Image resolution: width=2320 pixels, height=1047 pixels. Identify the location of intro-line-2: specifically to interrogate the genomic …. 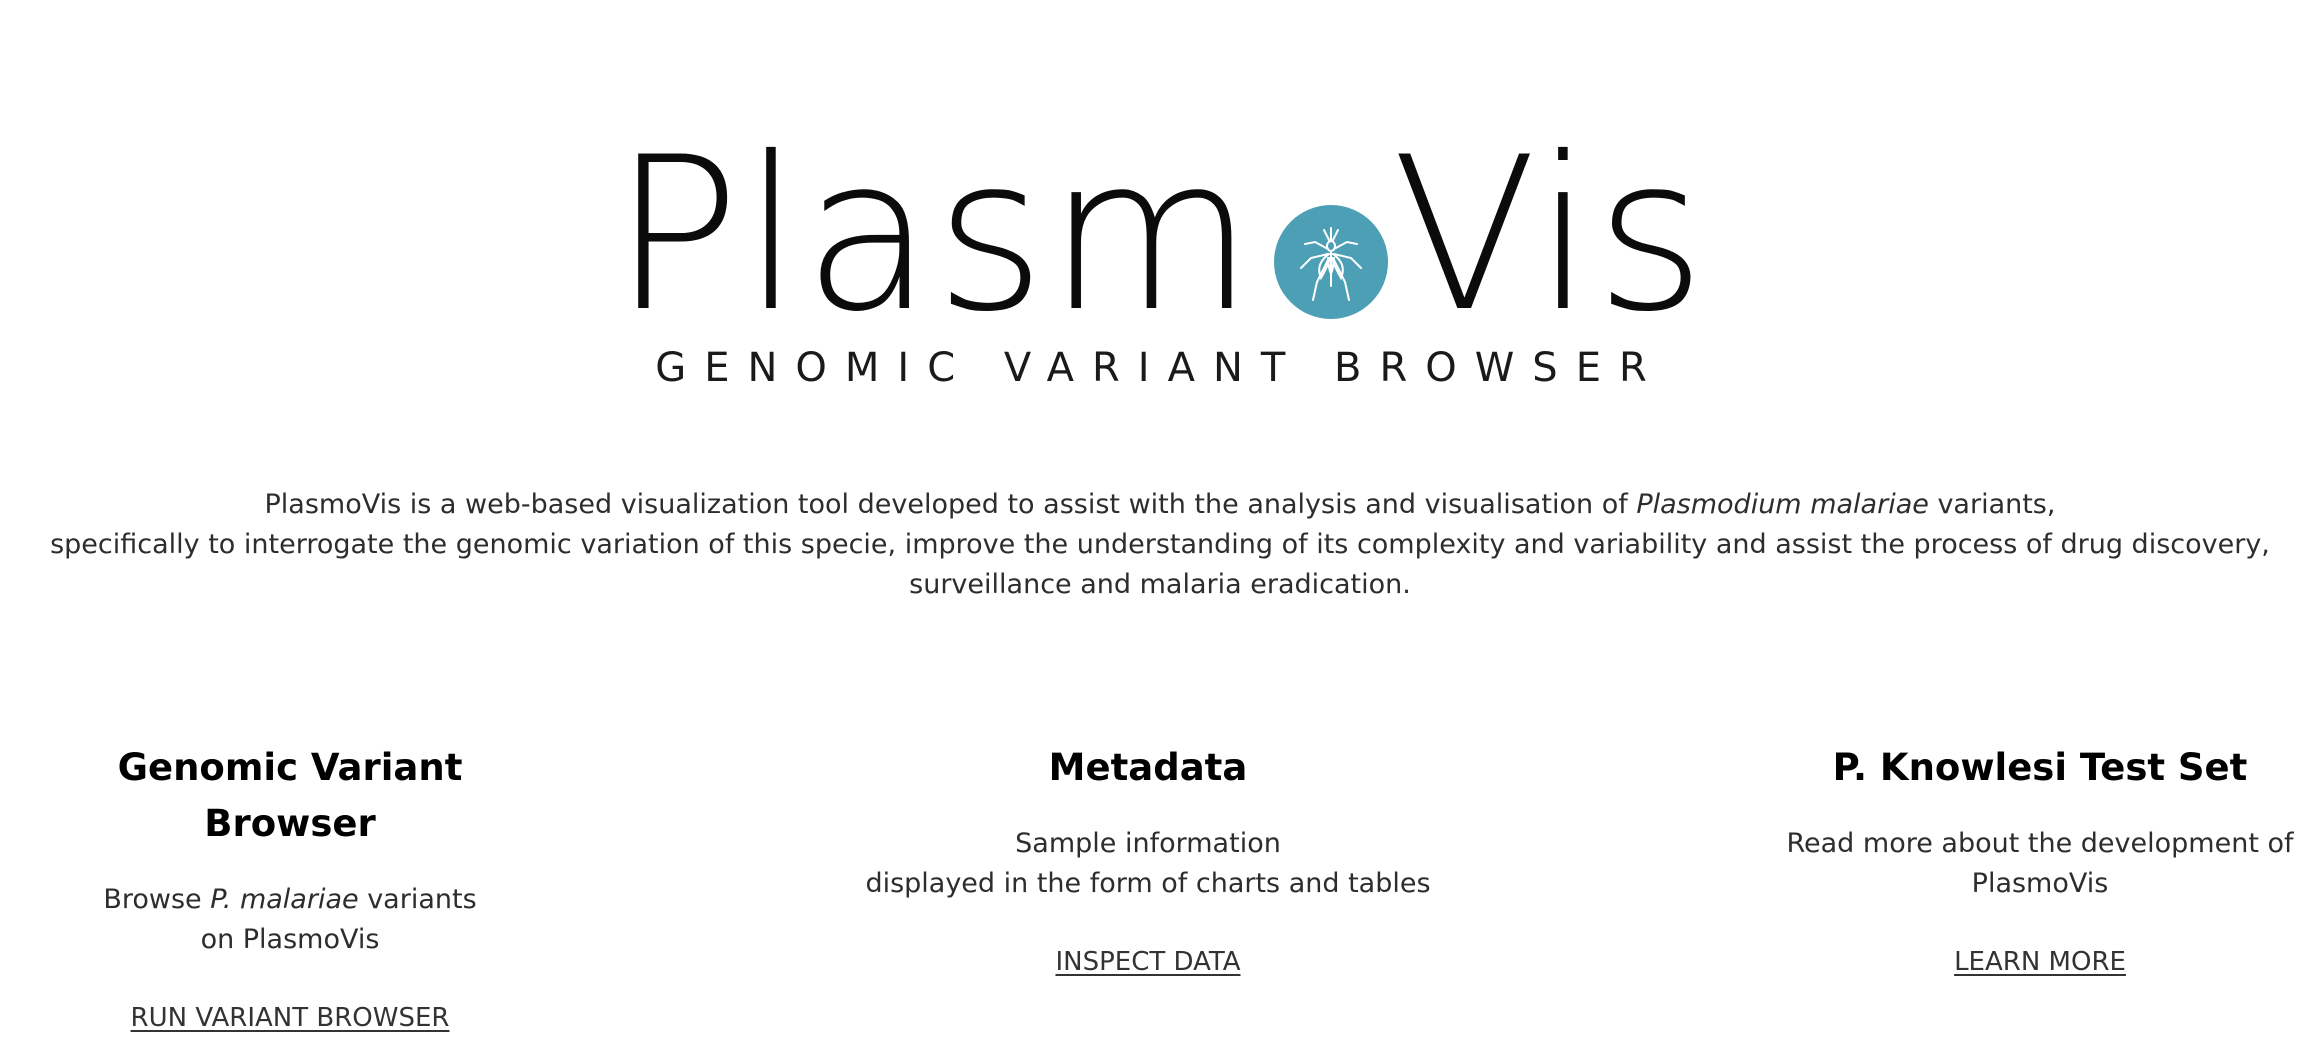
(1160, 544).